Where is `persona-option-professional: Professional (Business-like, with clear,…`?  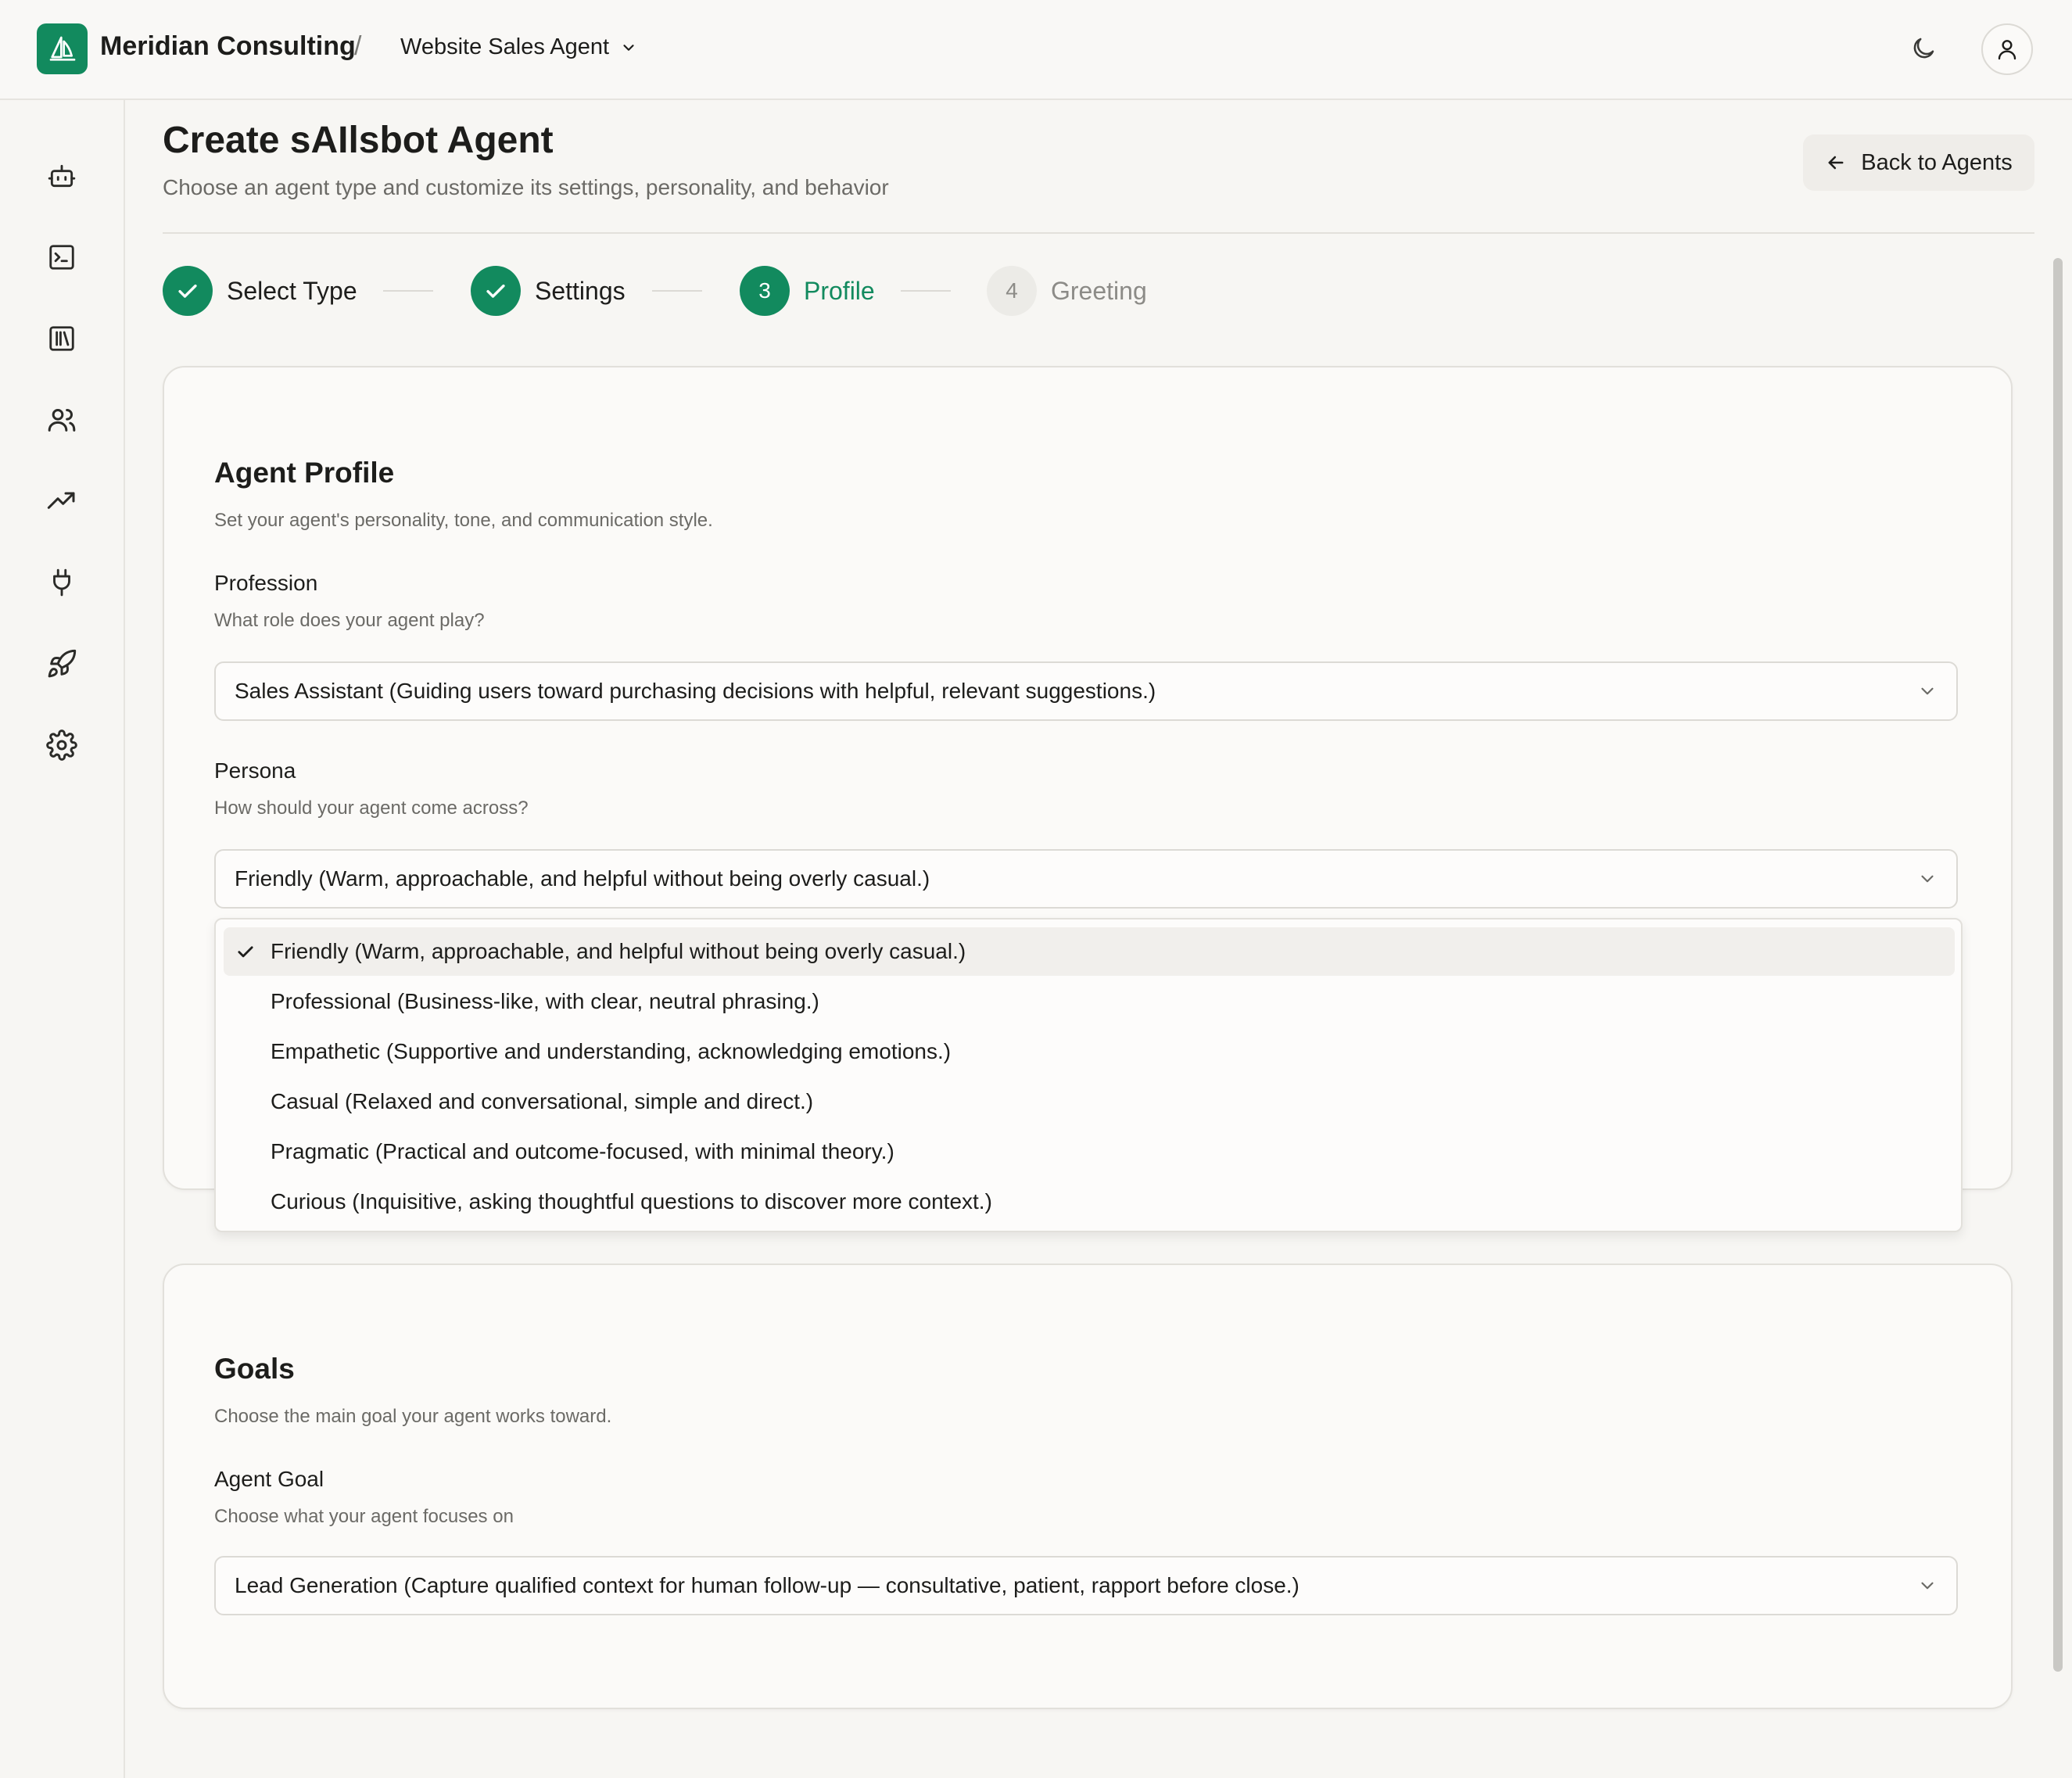 persona-option-professional: Professional (Business-like, with clear,… is located at coordinates (1089, 1002).